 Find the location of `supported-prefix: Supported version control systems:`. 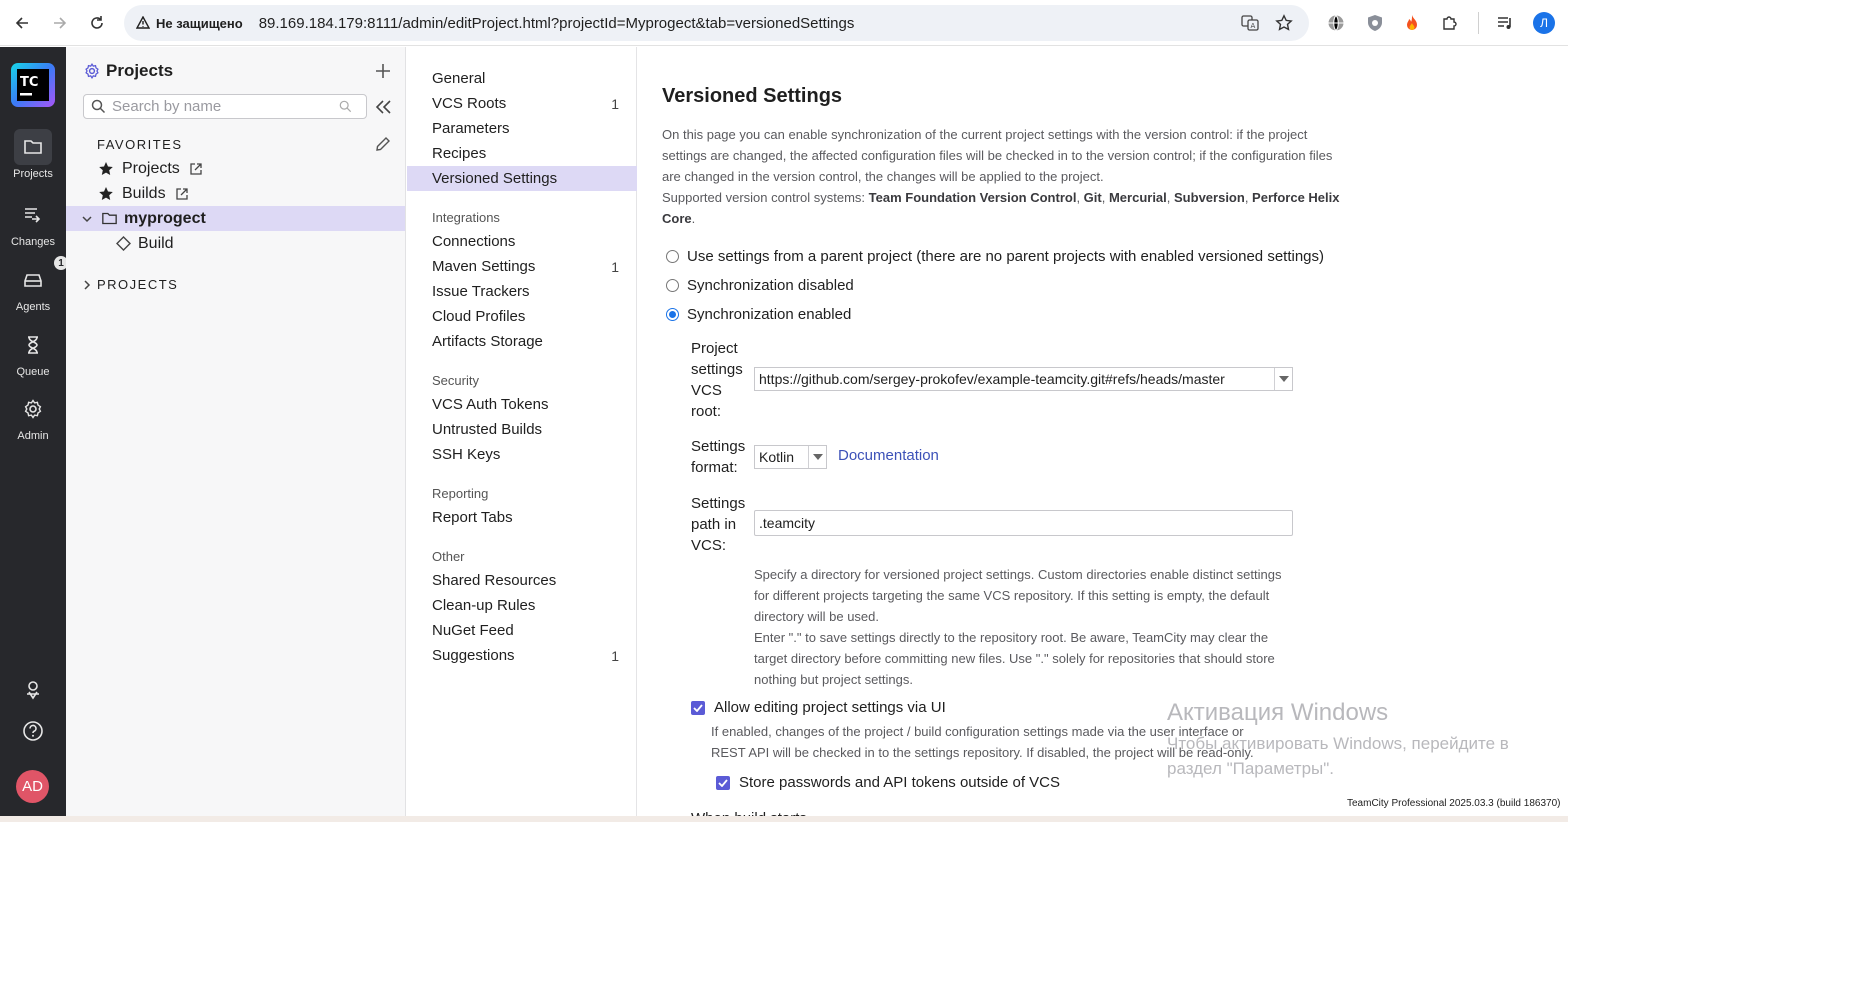

supported-prefix: Supported version control systems: is located at coordinates (764, 197).